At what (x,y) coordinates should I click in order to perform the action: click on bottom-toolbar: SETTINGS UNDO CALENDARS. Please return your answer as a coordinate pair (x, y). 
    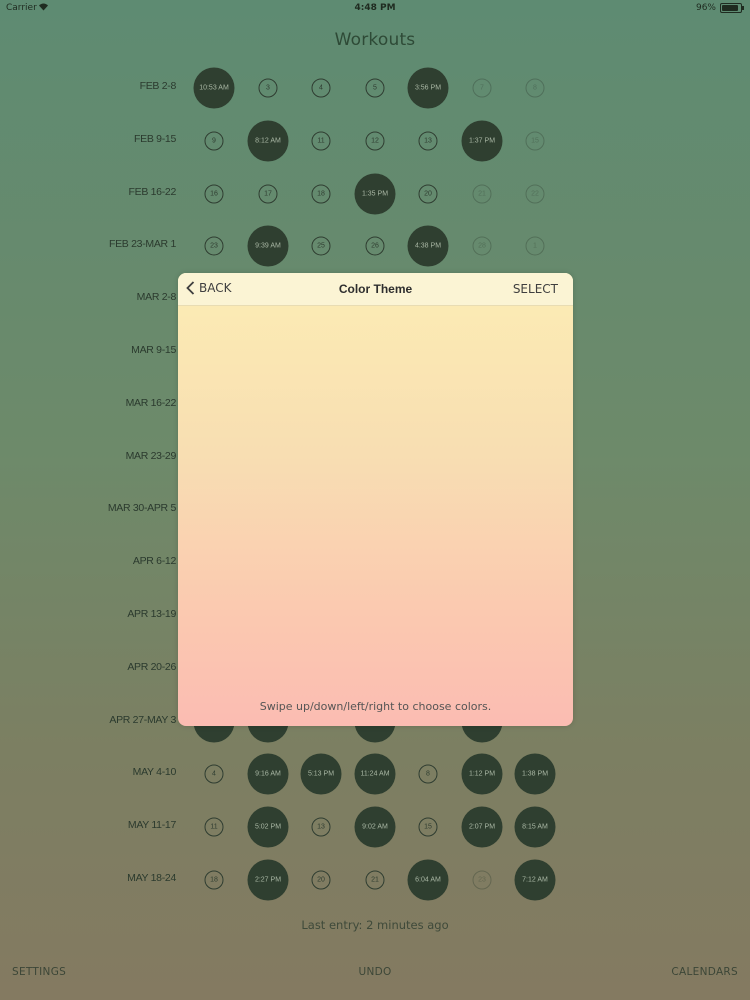
    Looking at the image, I should click on (375, 974).